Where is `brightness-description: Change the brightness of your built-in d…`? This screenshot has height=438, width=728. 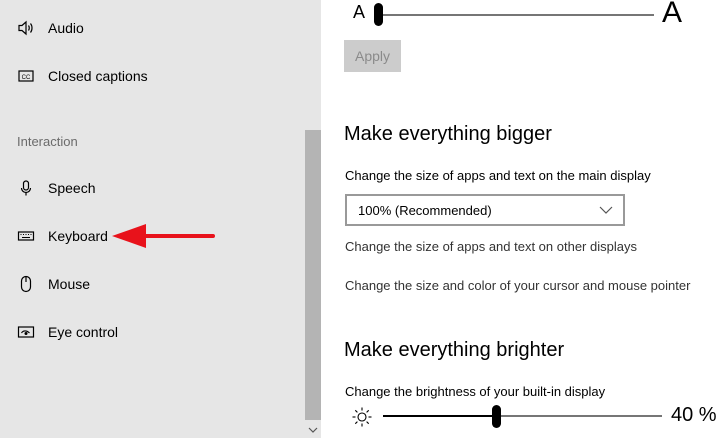
brightness-description: Change the brightness of your built-in d… is located at coordinates (475, 391).